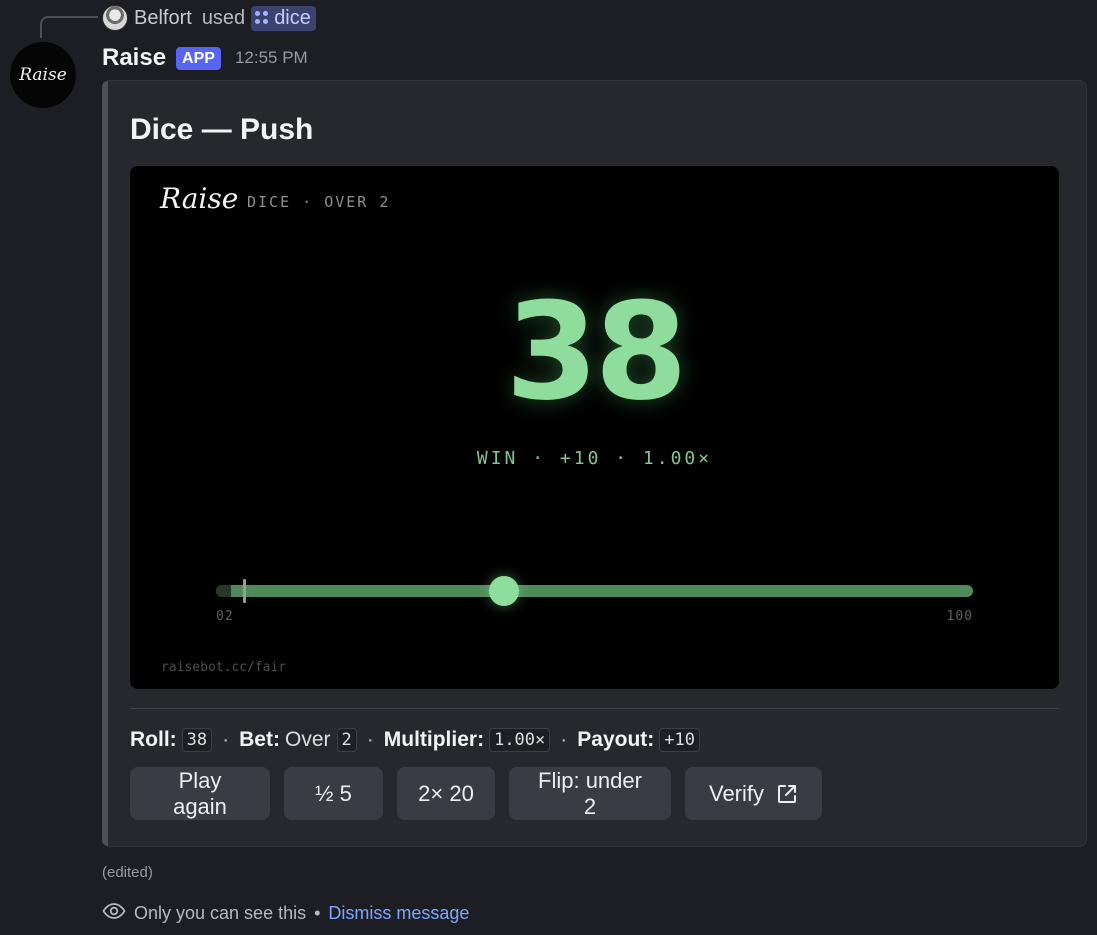  Describe the element at coordinates (105, 463) in the screenshot. I see `embed-accent-bar` at that location.